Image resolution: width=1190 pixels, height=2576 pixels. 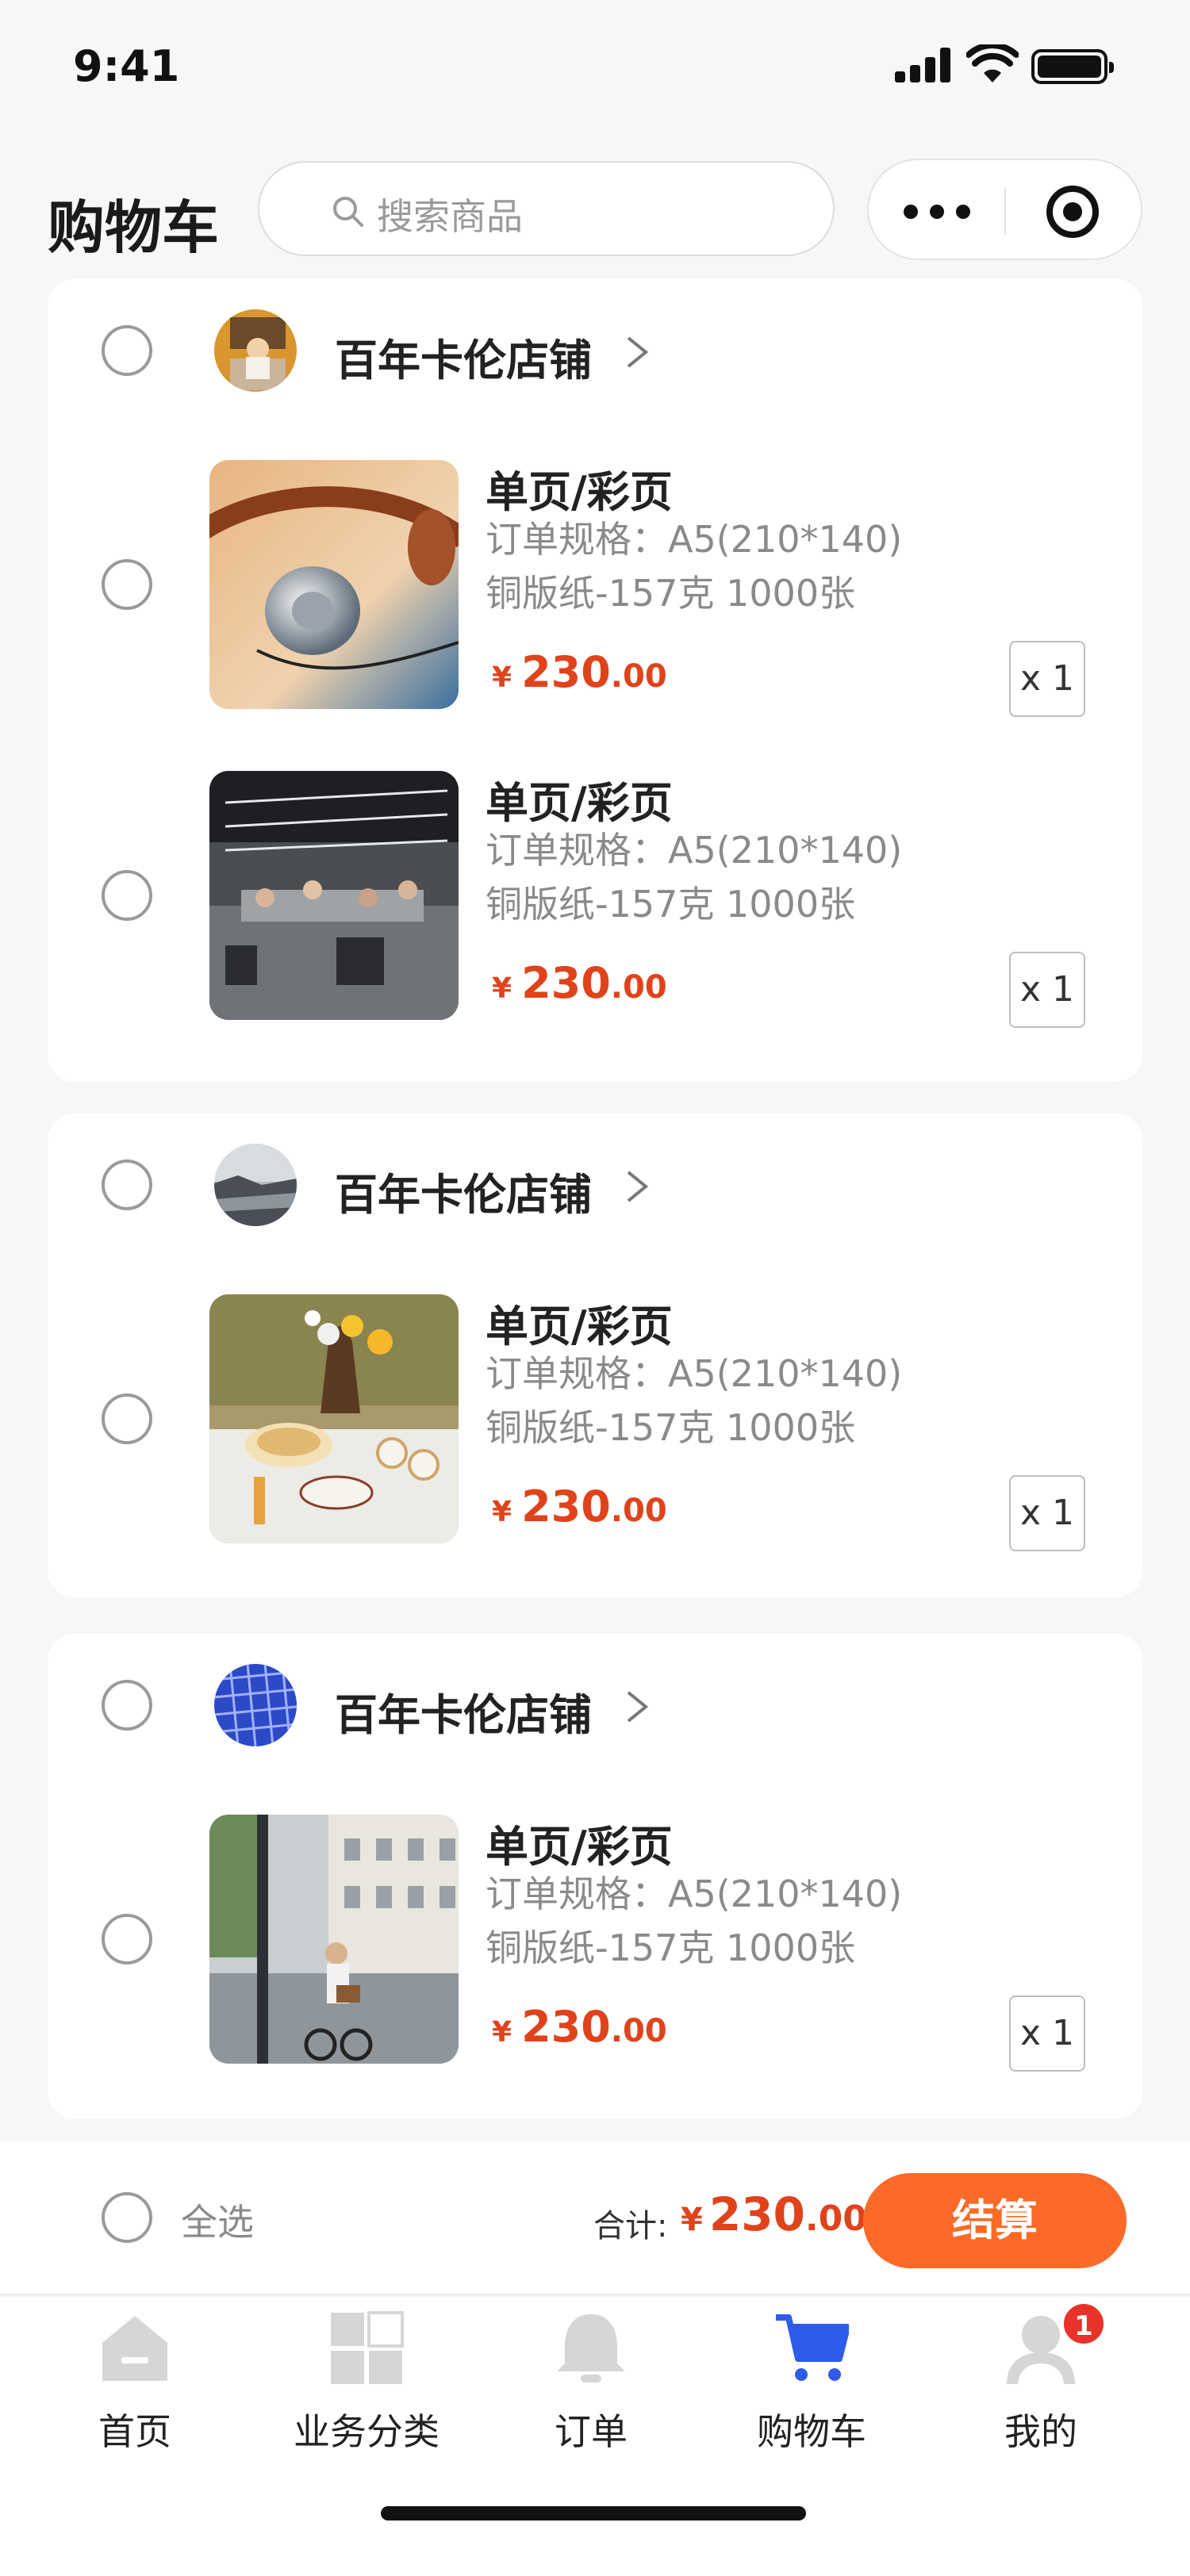 I want to click on bell-icon, so click(x=591, y=2348).